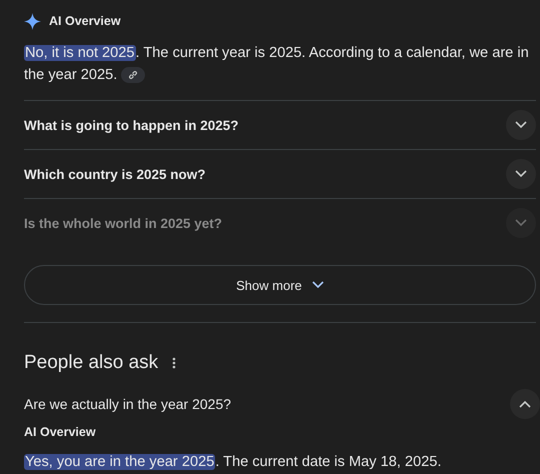 The width and height of the screenshot is (540, 474). I want to click on question-text: What is going to happen in 2025?, so click(131, 125).